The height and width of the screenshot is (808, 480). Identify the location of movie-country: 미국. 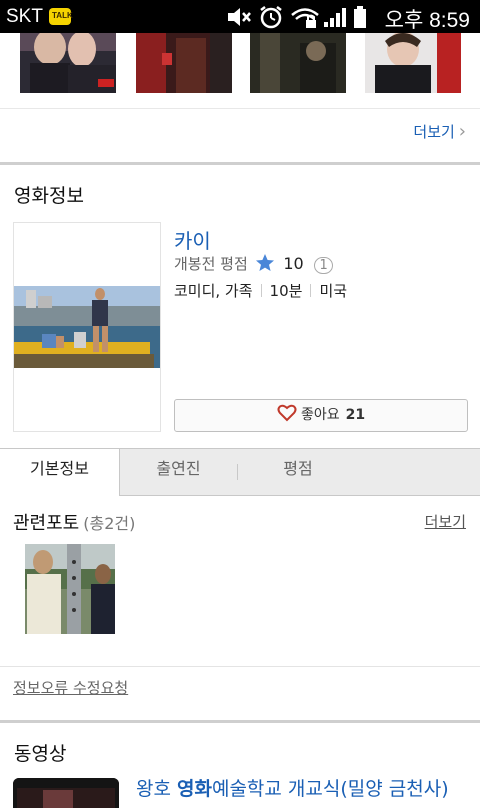
(333, 291).